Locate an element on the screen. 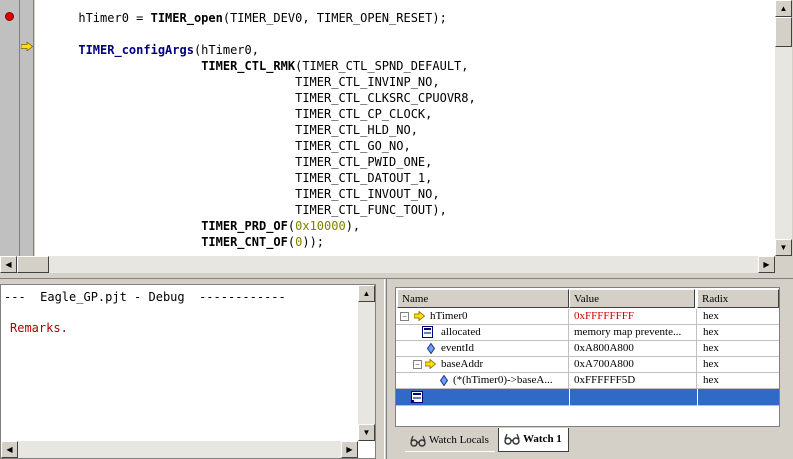 The width and height of the screenshot is (793, 459). watch-row: eventId 0xA800A800 hex is located at coordinates (587, 349).